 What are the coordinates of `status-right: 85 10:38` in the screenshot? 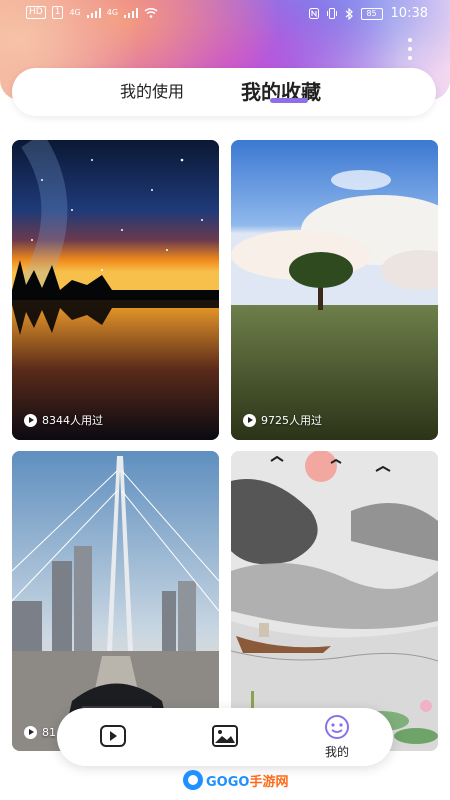 It's located at (368, 13).